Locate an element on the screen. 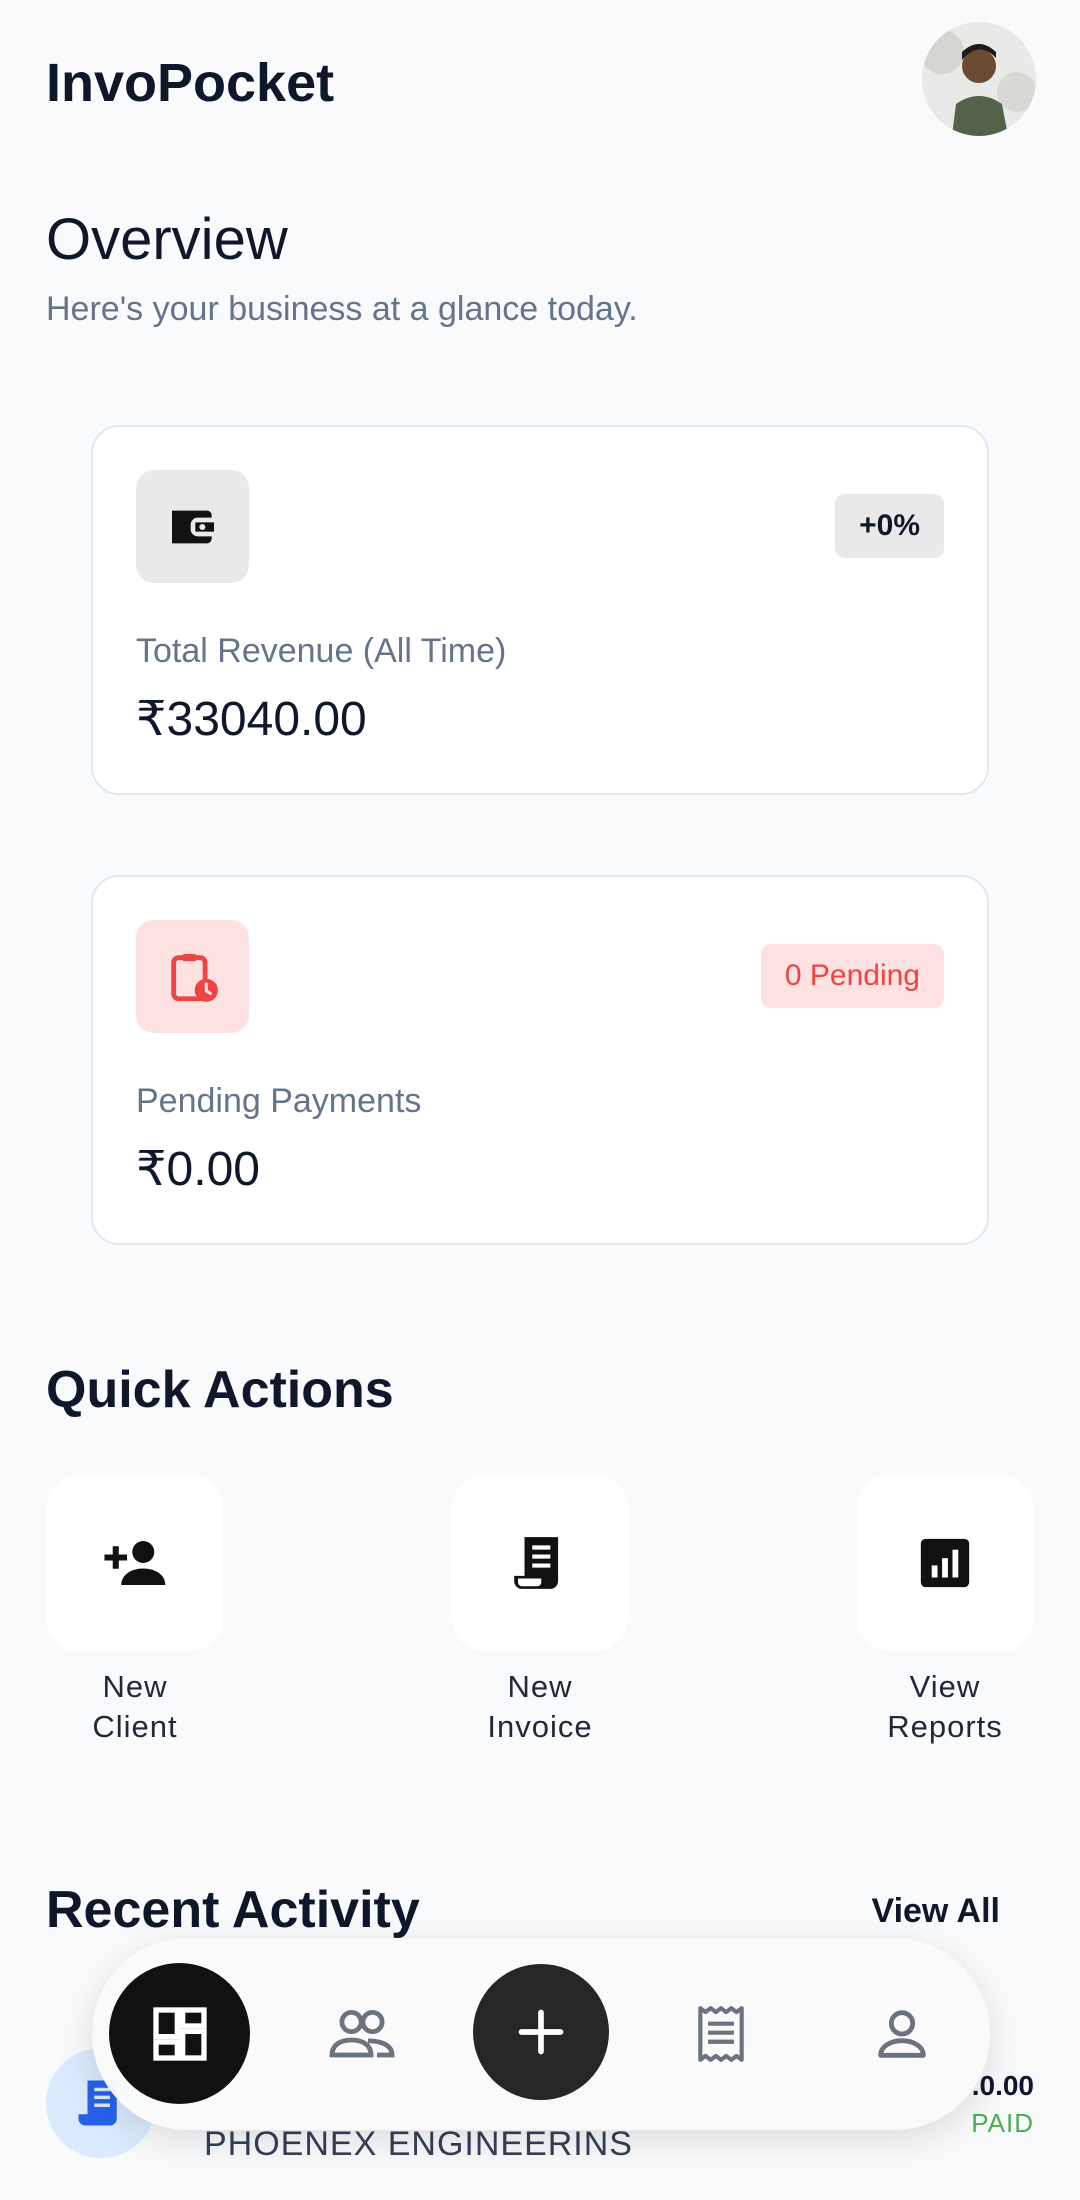 The image size is (1080, 2200). clients-icon is located at coordinates (362, 2034).